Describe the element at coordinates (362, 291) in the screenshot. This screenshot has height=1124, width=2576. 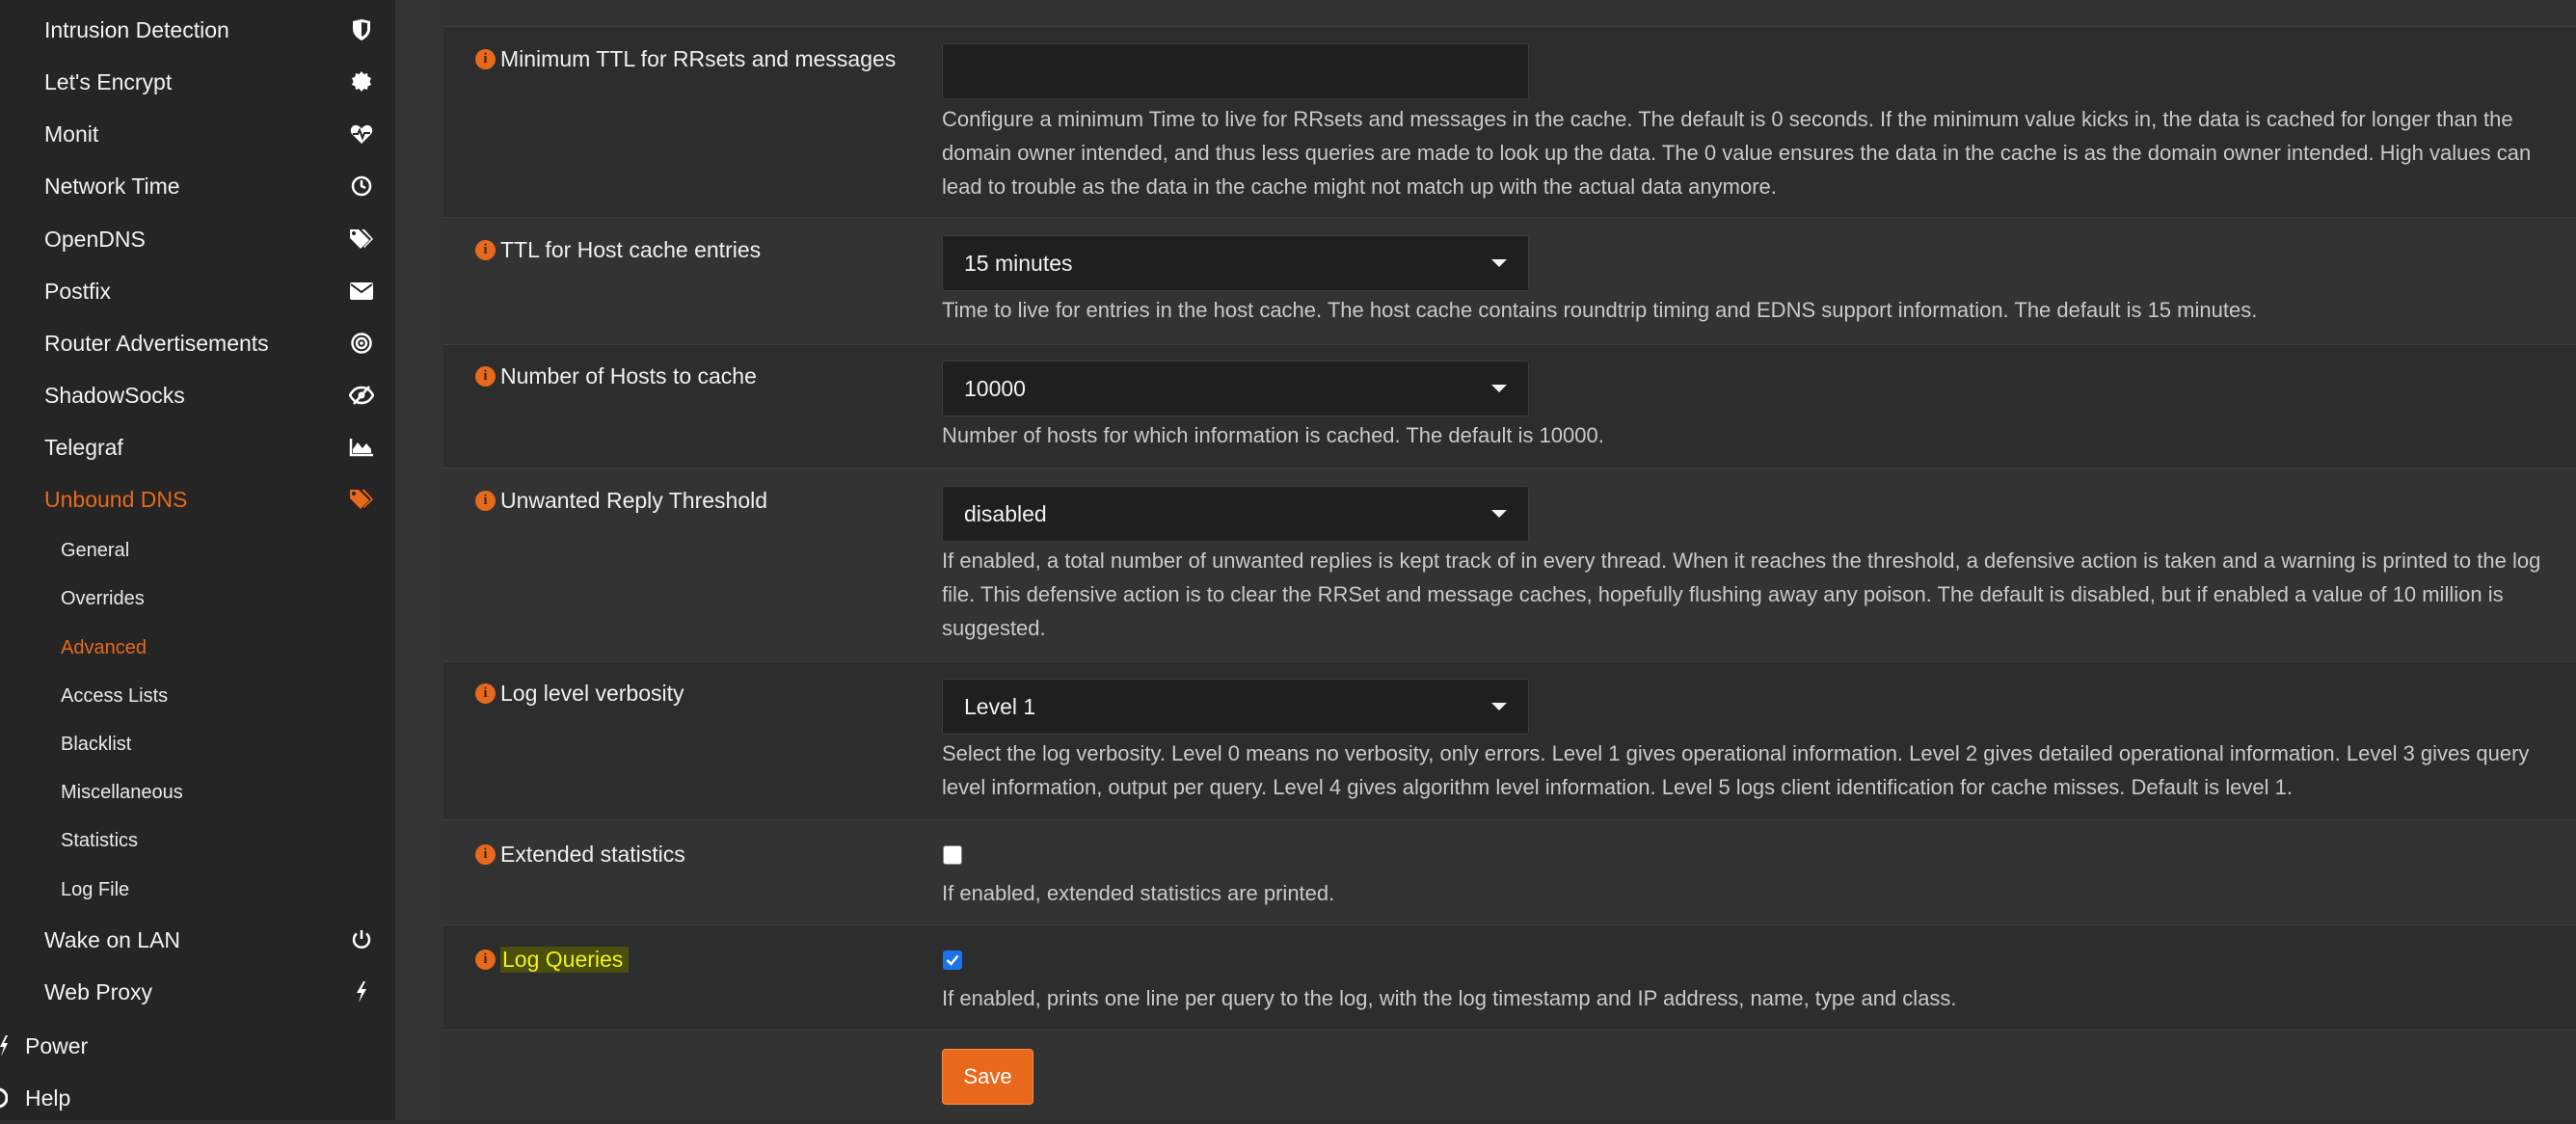
I see `envelope-icon` at that location.